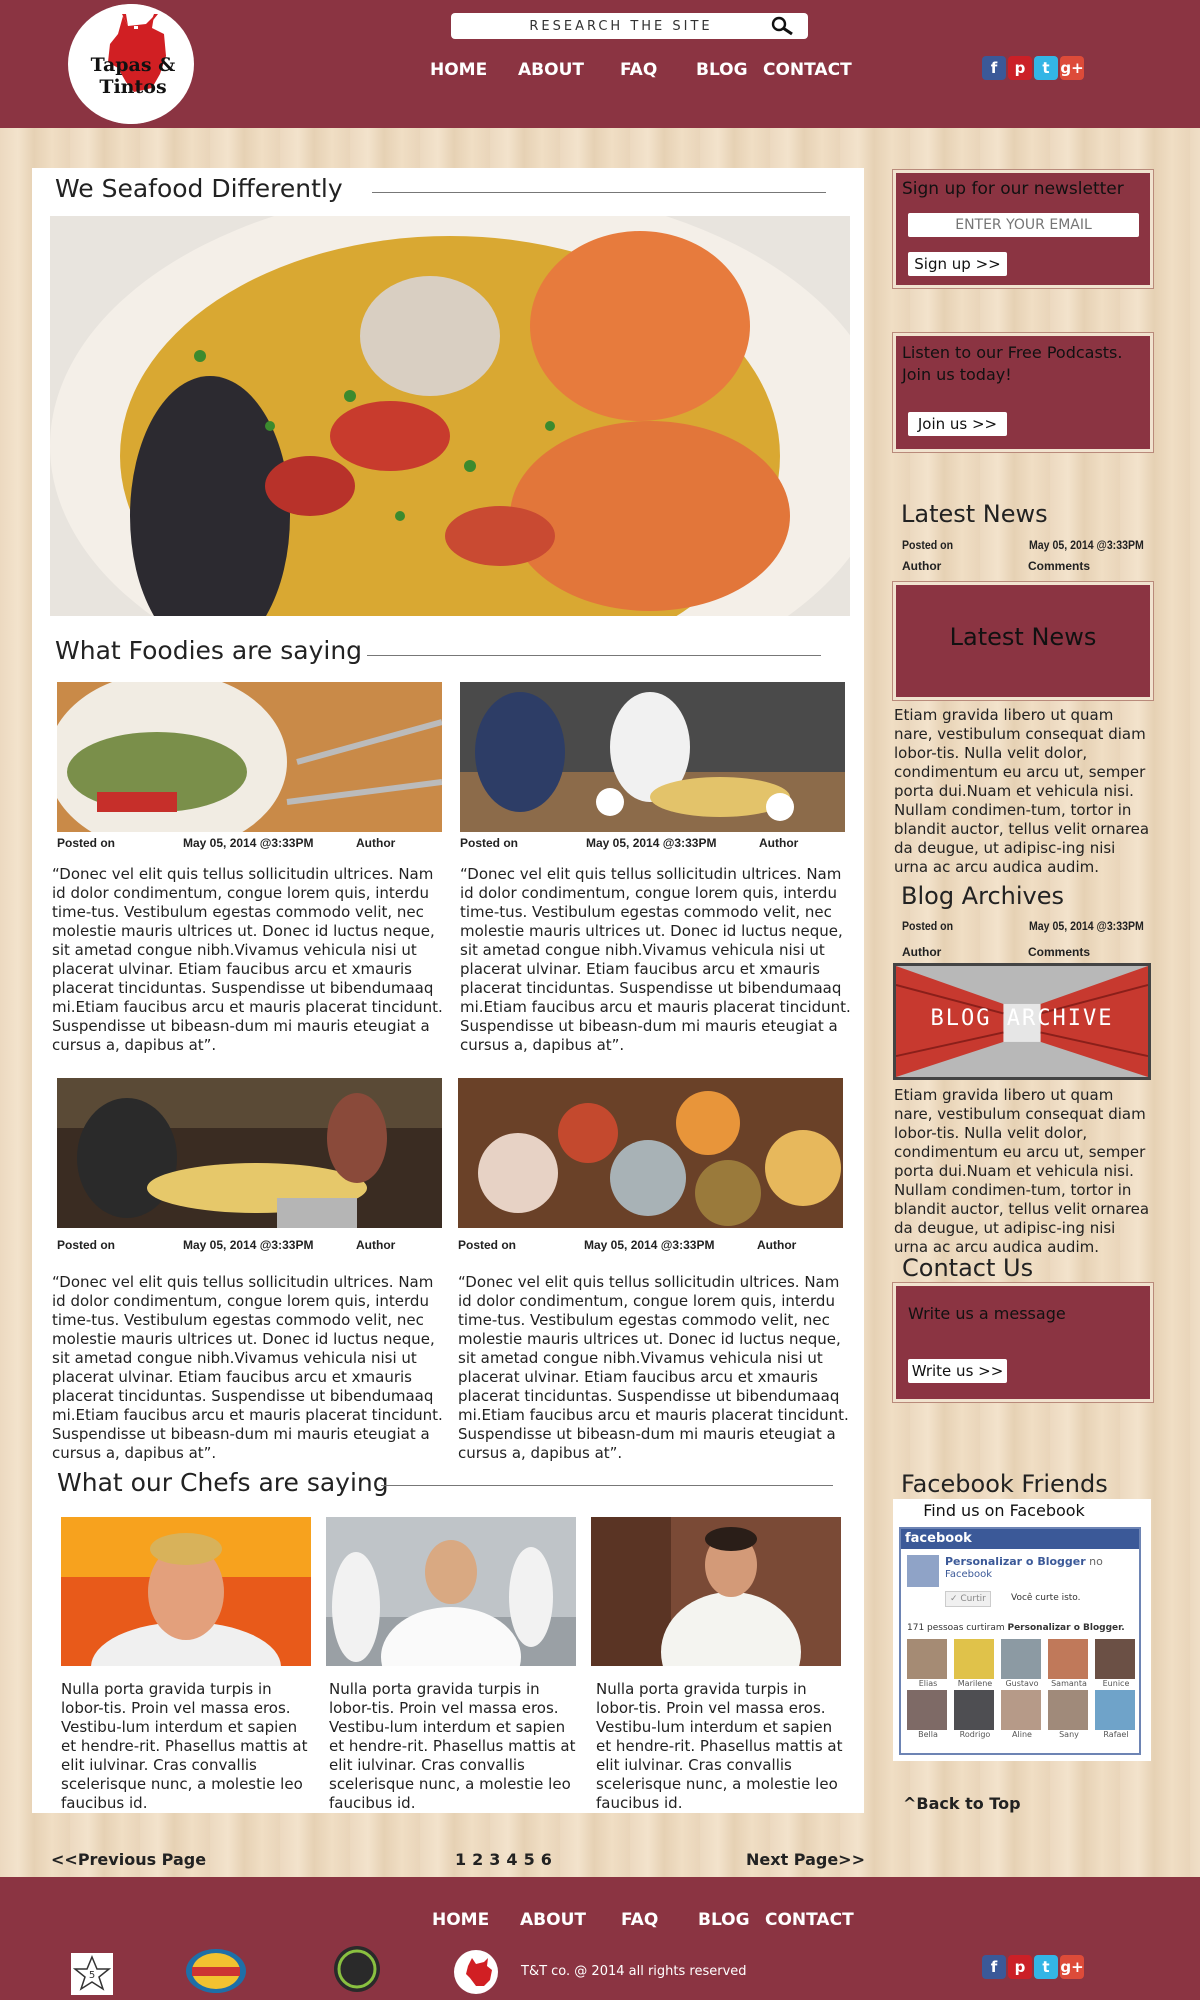  Describe the element at coordinates (223, 1482) in the screenshot. I see `chefs-title: What our Chefs are saying` at that location.